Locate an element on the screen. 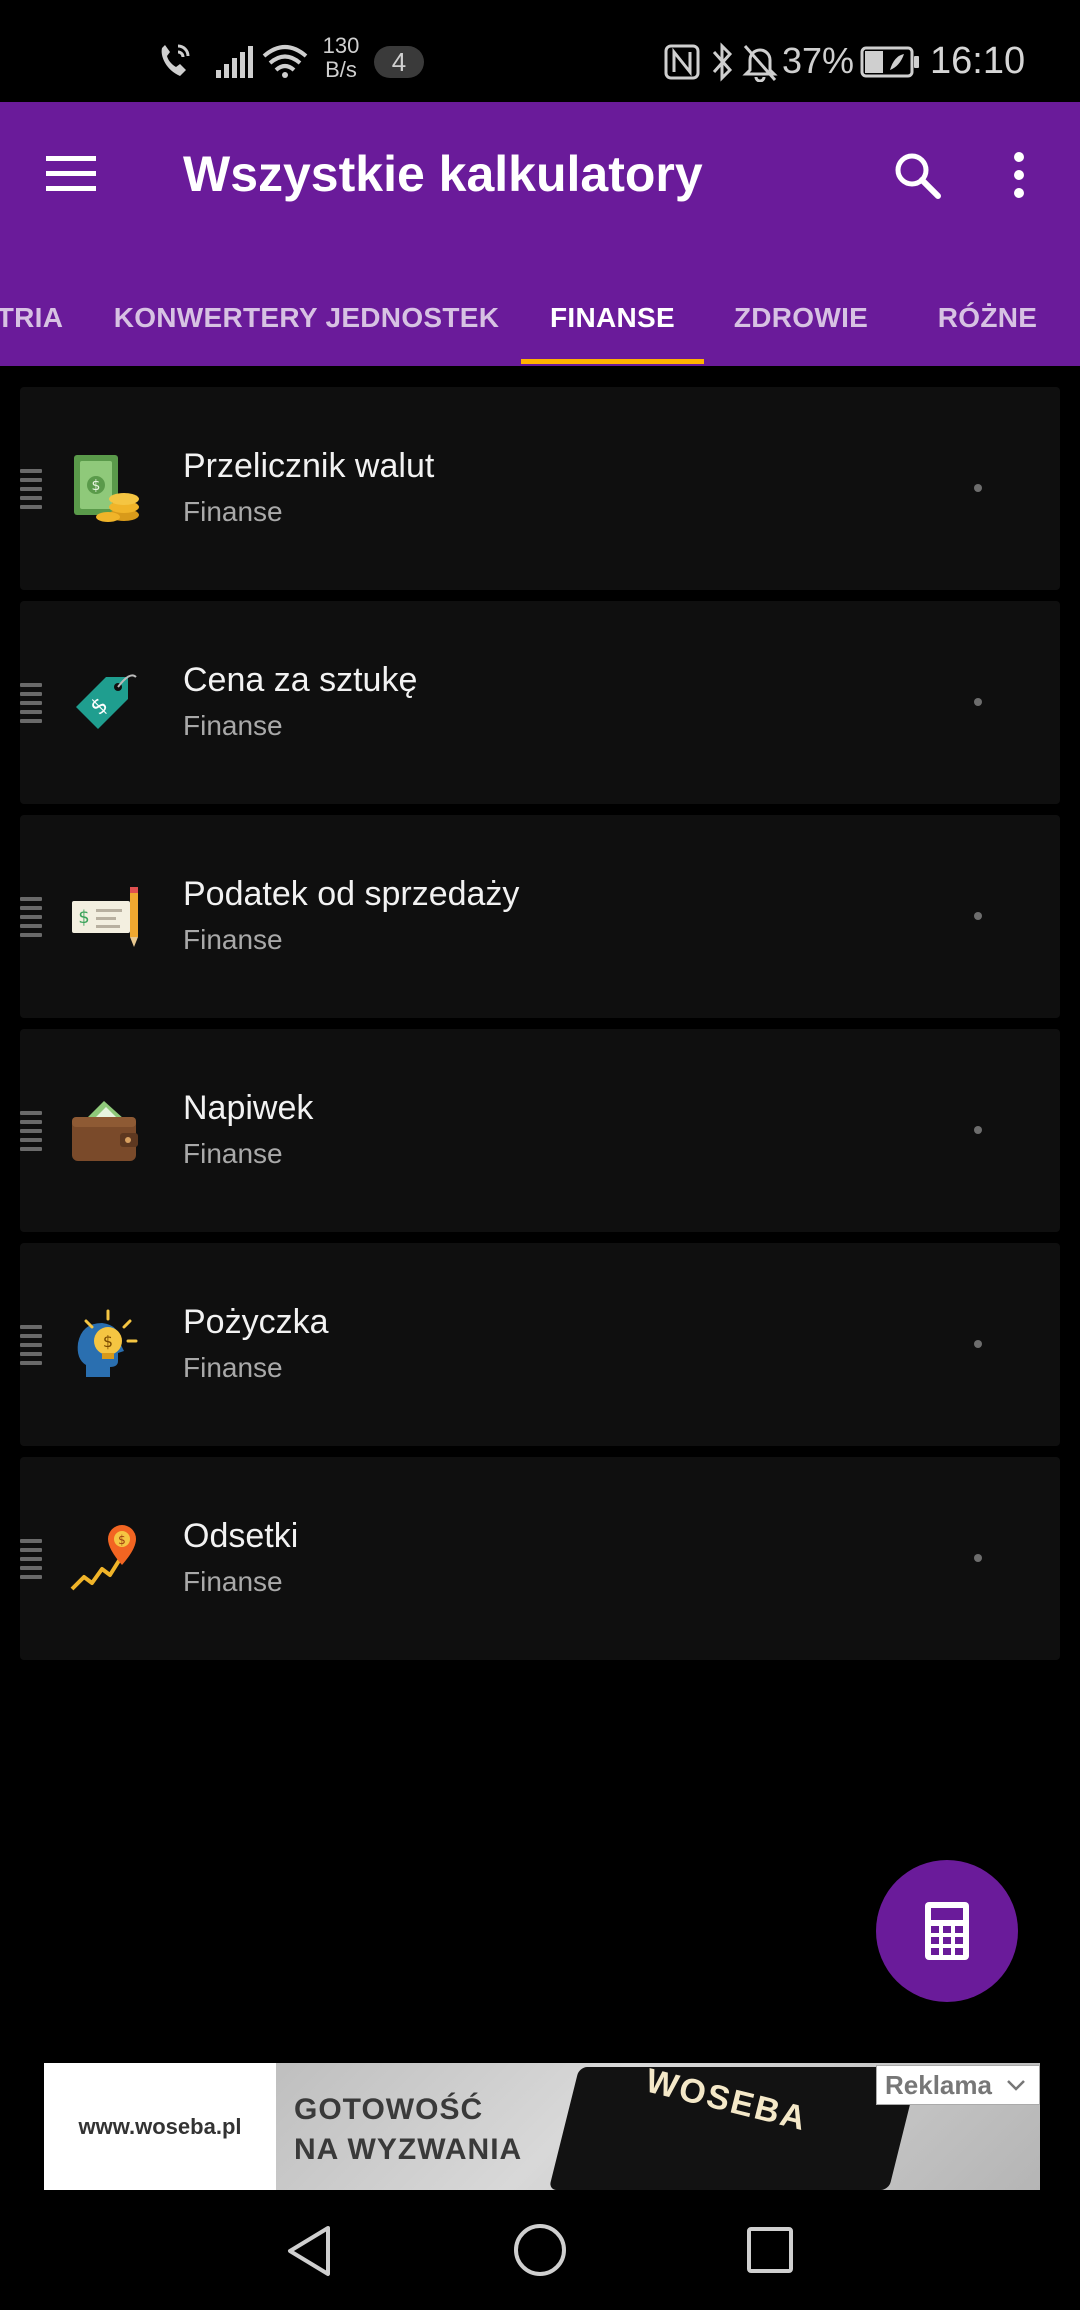 This screenshot has height=2310, width=1080. list-item-cena-za-sztuke: $ Cena za sztukę Finanse is located at coordinates (540, 702).